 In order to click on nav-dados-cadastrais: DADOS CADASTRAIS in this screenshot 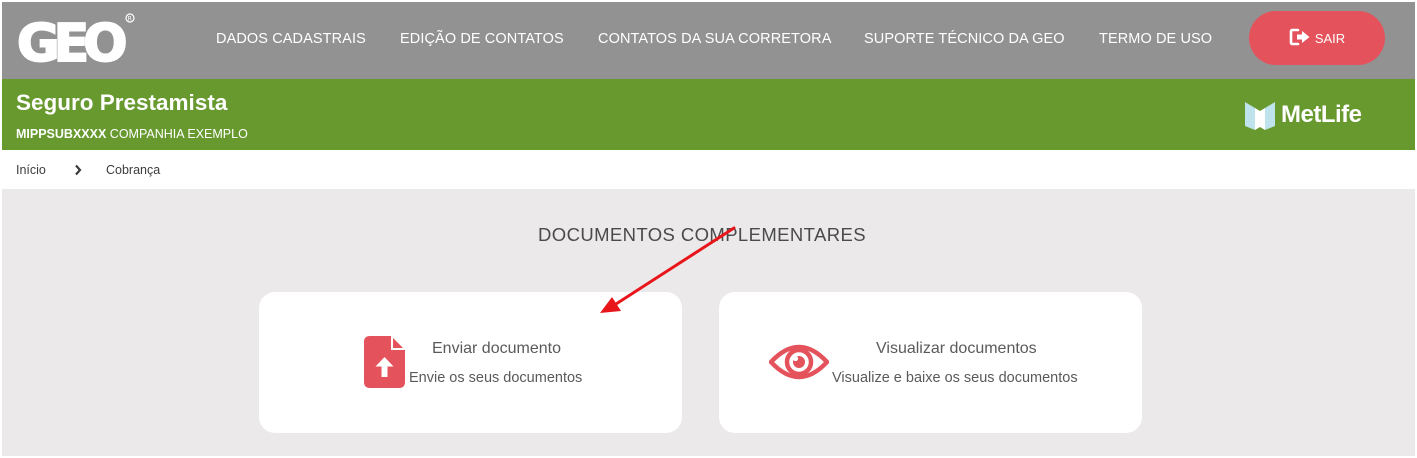, I will do `click(291, 39)`.